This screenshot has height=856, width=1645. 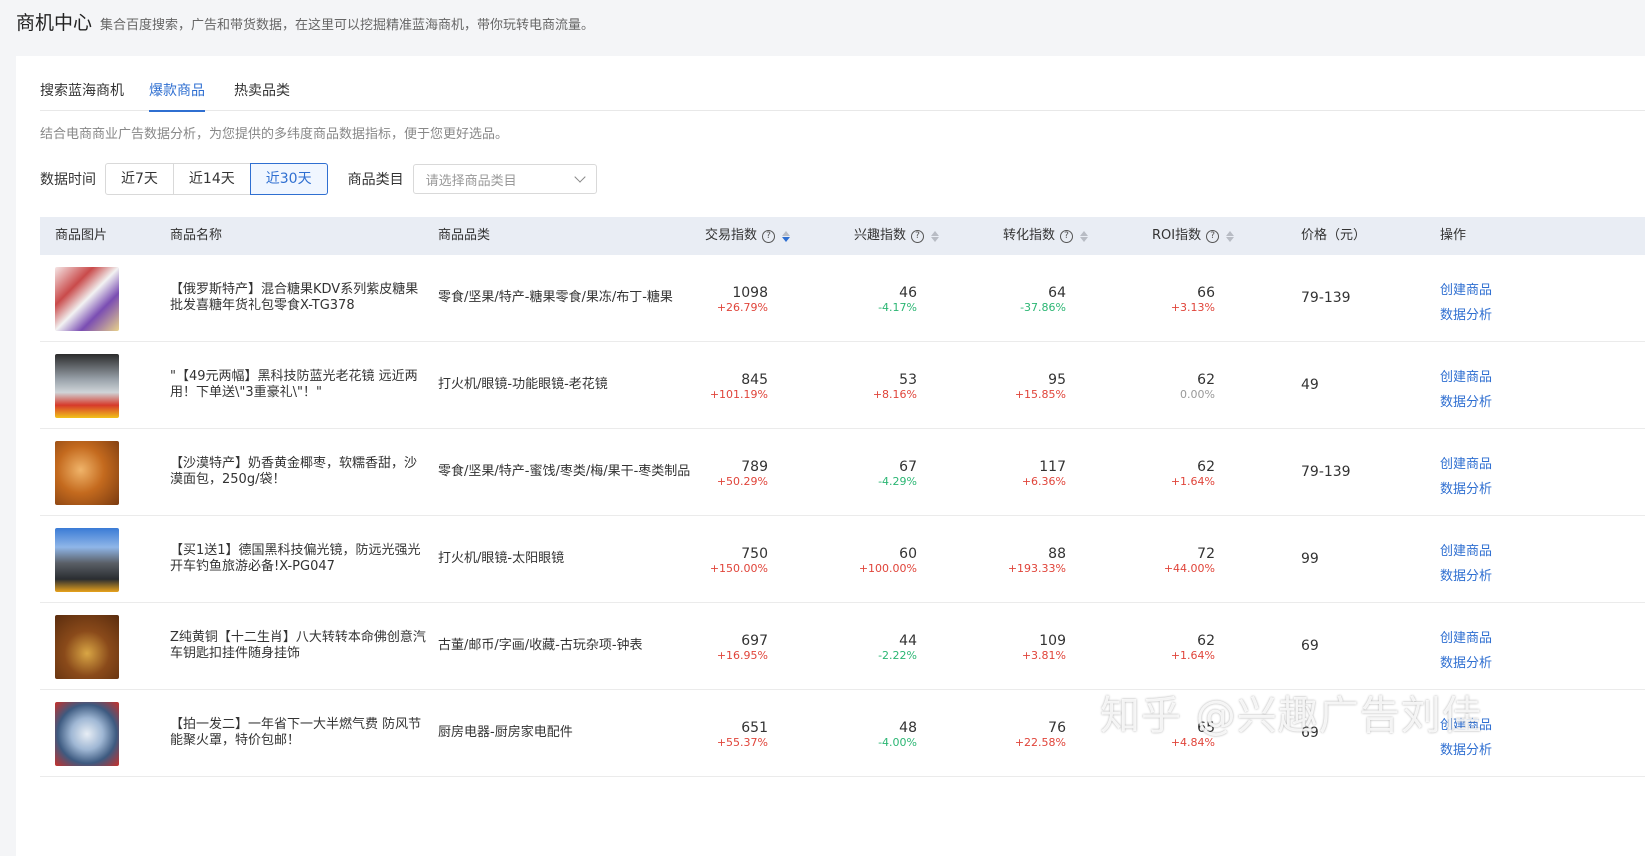 What do you see at coordinates (1192, 473) in the screenshot?
I see `roi-index-cell: 62 +1.64%` at bounding box center [1192, 473].